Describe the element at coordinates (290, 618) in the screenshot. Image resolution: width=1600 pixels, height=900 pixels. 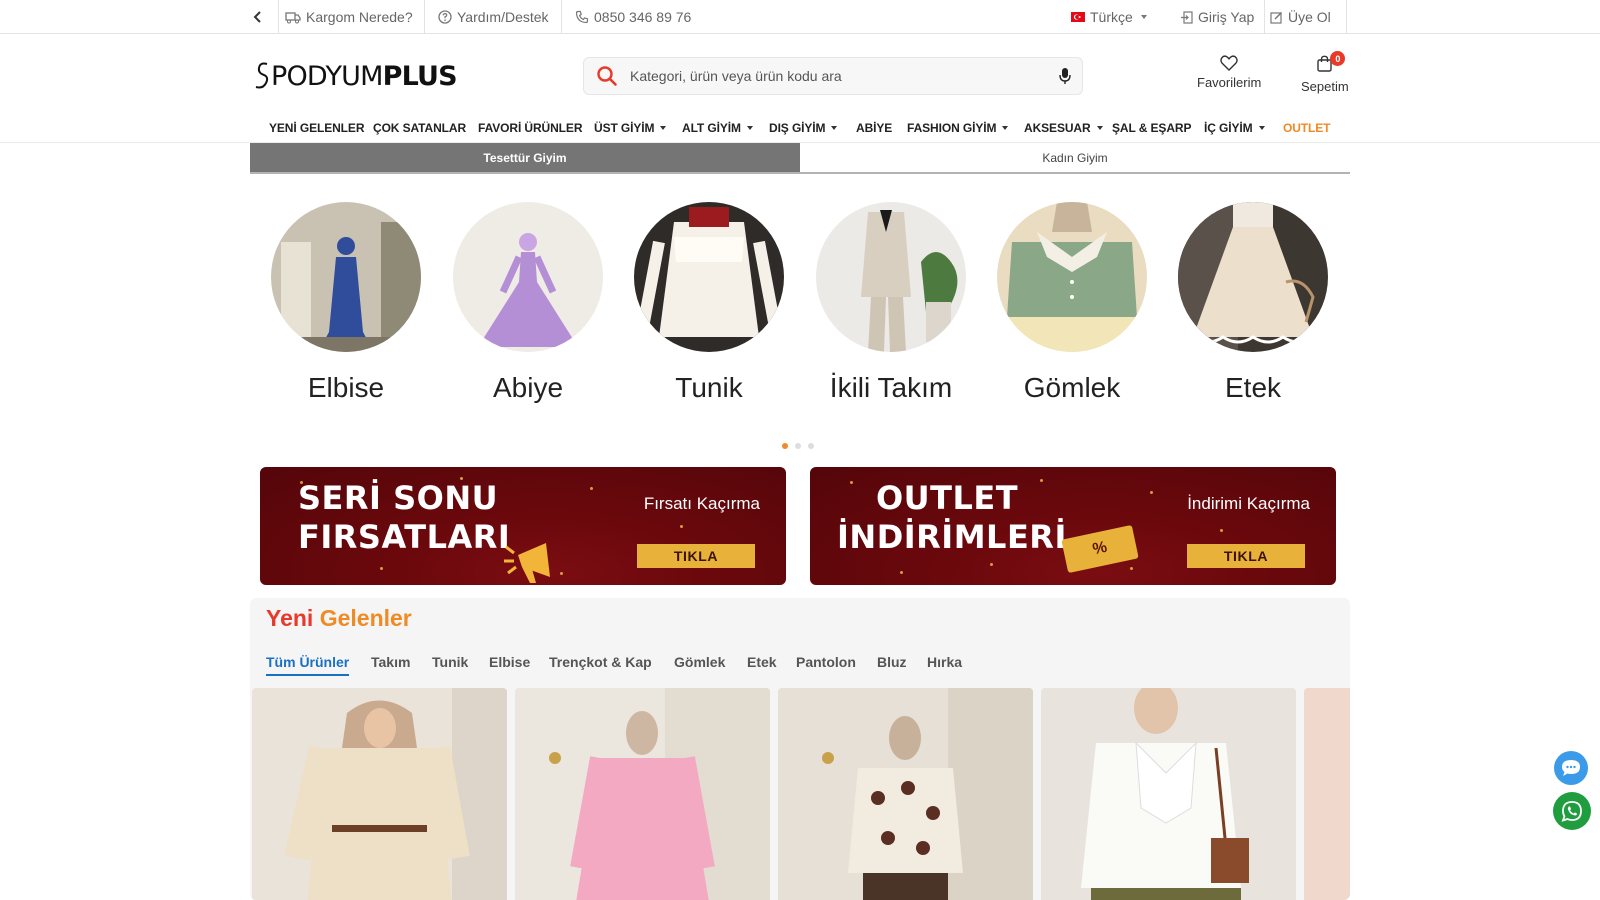
I see `title-part-1: Yeni` at that location.